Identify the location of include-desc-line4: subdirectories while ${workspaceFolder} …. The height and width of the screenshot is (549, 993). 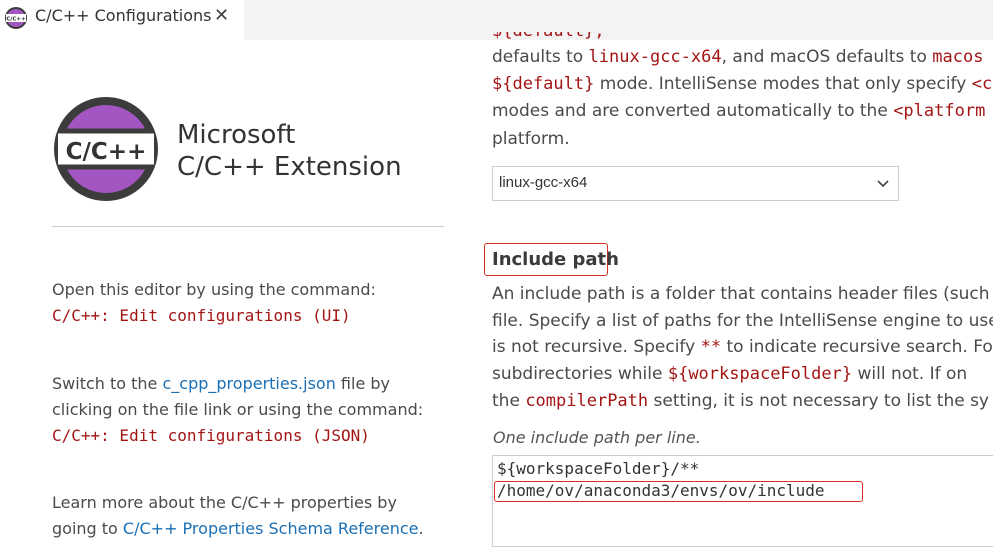
(730, 374).